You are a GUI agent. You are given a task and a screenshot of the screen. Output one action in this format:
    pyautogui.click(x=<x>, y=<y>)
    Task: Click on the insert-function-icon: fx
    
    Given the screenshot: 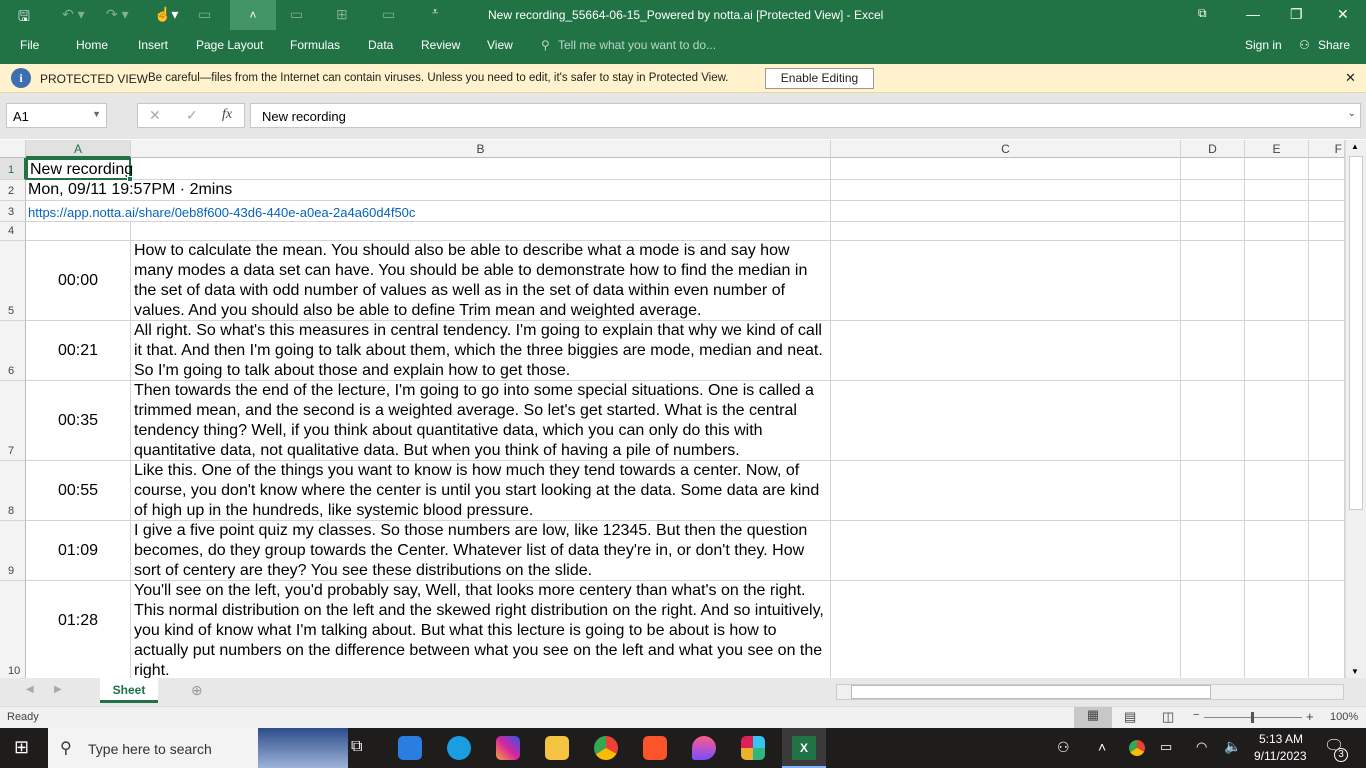 What is the action you would take?
    pyautogui.click(x=227, y=115)
    